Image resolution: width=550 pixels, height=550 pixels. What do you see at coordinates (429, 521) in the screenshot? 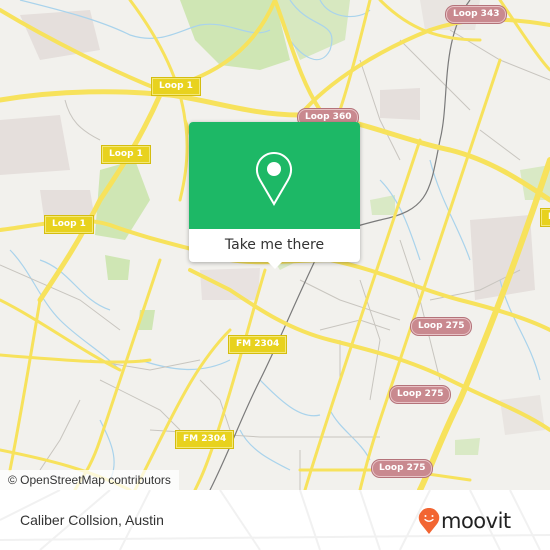
I see `moovit-smiley-pin-icon` at bounding box center [429, 521].